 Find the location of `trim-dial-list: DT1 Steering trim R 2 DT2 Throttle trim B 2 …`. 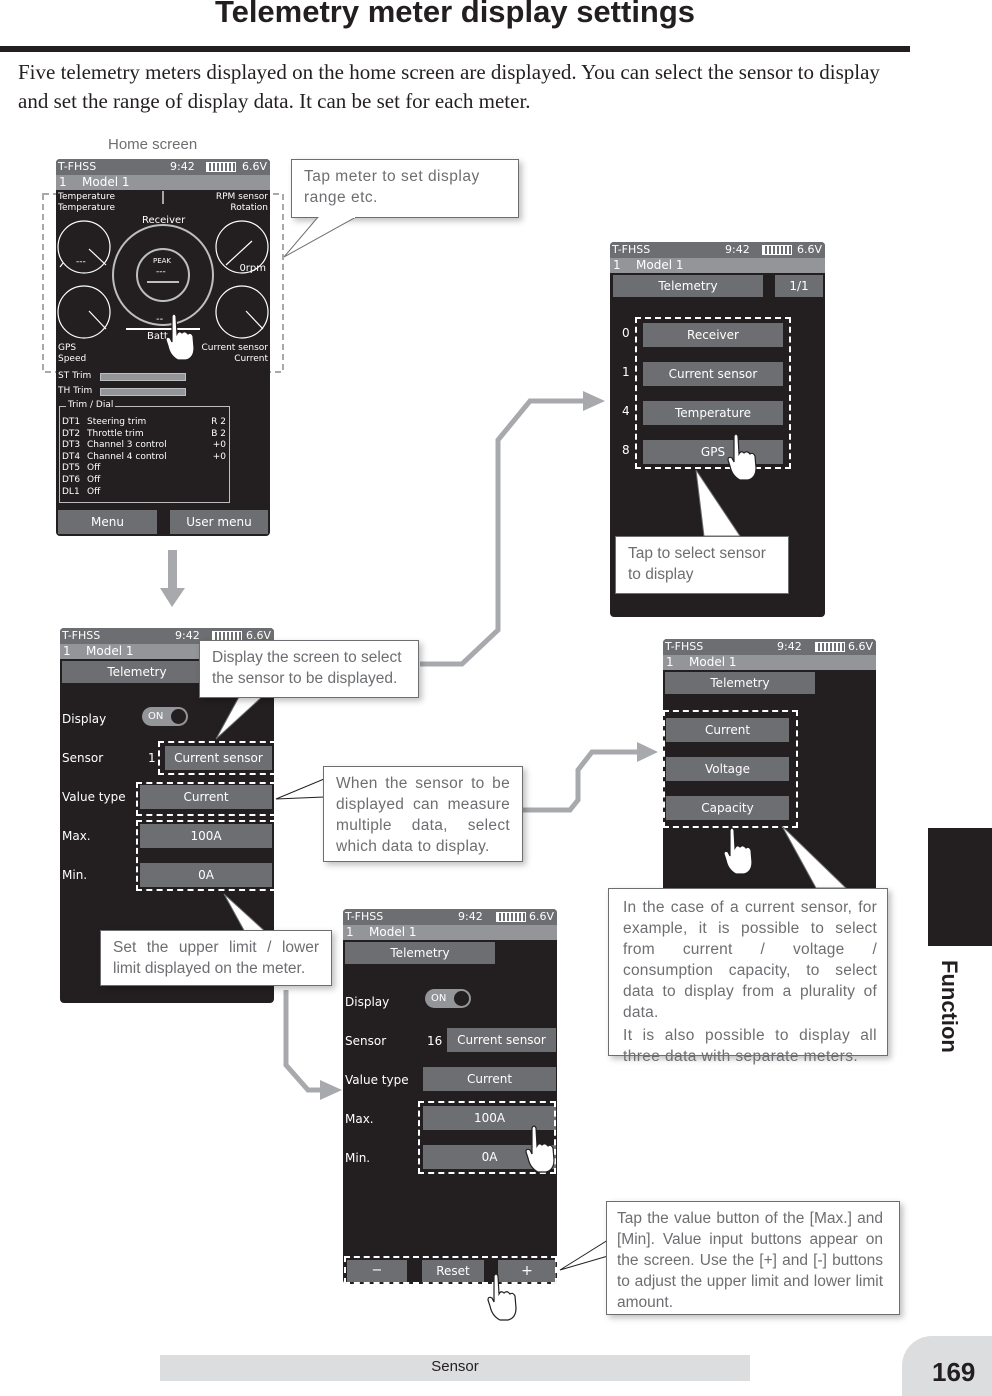

trim-dial-list: DT1 Steering trim R 2 DT2 Throttle trim B 2 … is located at coordinates (144, 457).